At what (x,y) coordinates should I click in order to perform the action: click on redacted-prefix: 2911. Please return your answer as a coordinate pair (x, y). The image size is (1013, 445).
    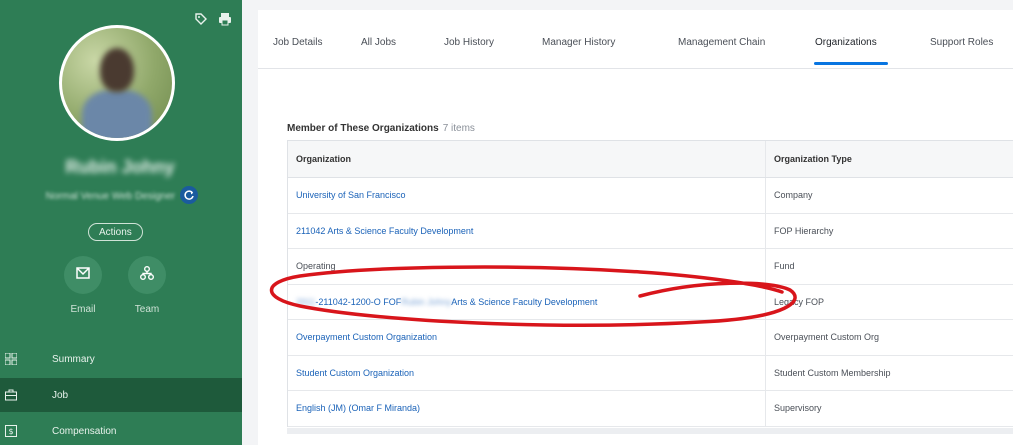
    Looking at the image, I should click on (306, 301).